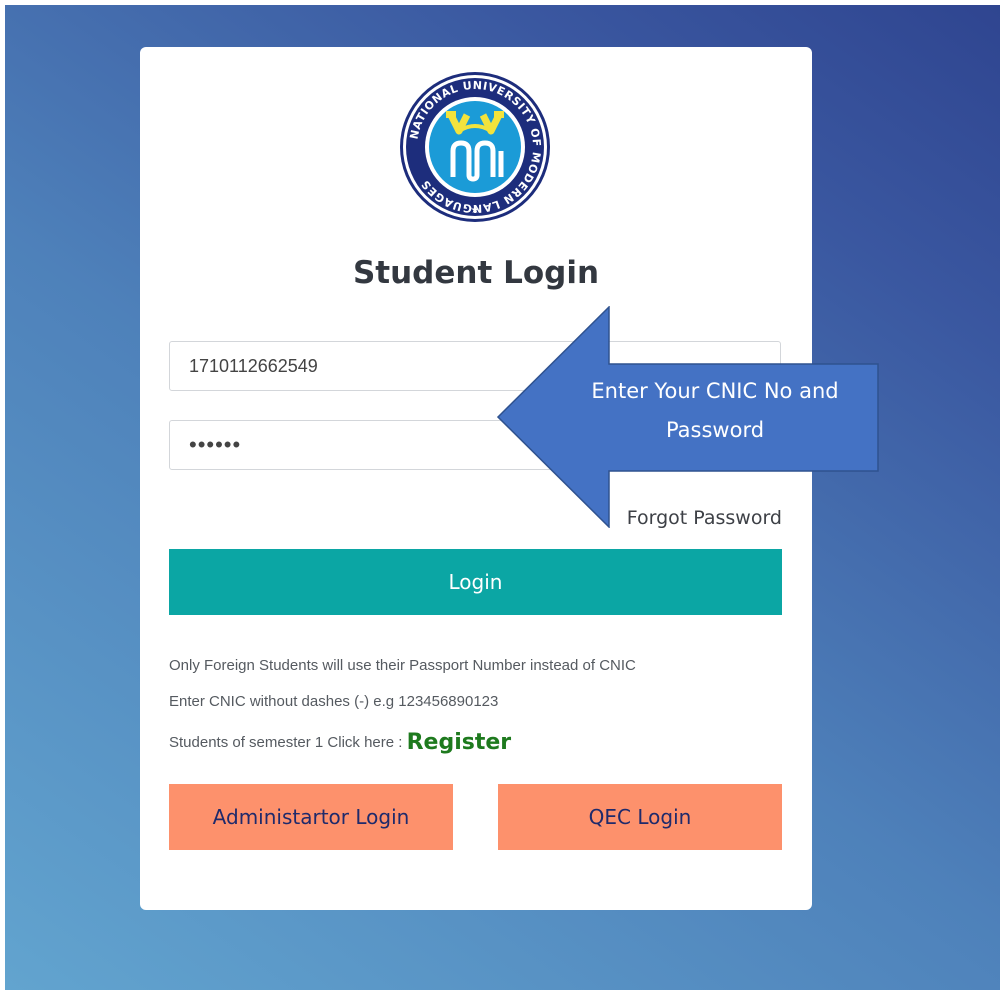 The height and width of the screenshot is (993, 1005). I want to click on register-note-prefix: Students of semester 1 Click here :, so click(288, 742).